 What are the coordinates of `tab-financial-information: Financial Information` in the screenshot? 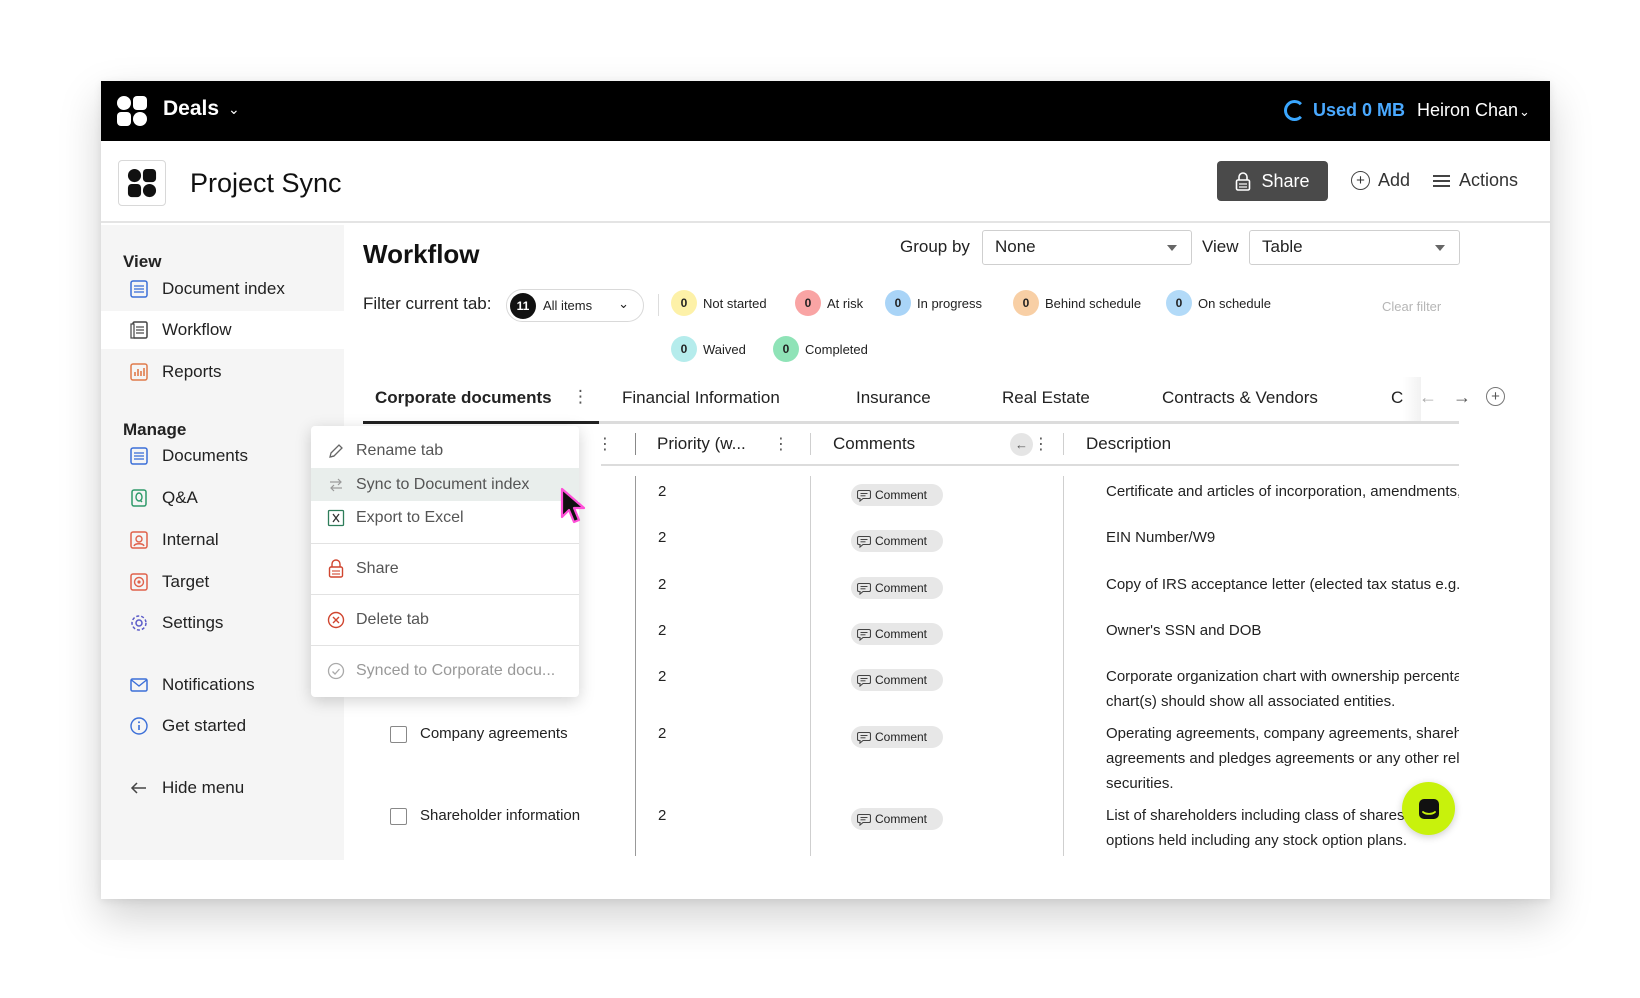 It's located at (701, 398).